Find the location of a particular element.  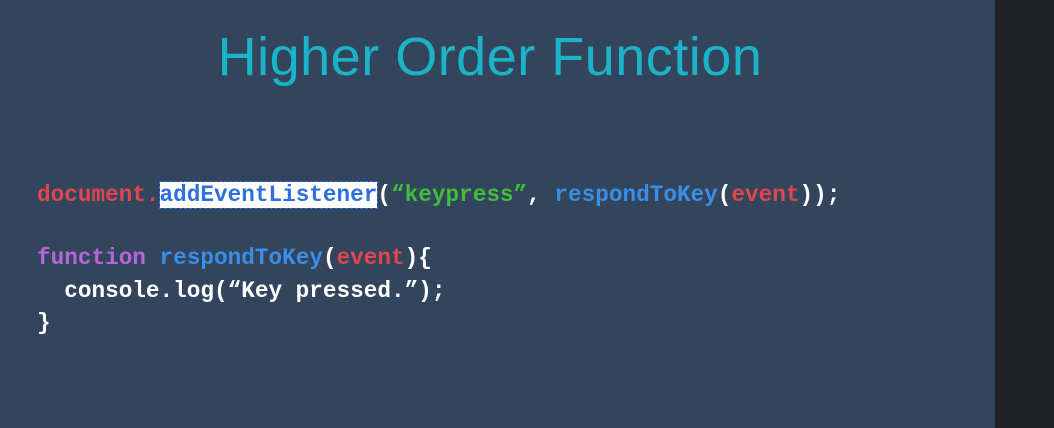

code-line-2: function respondToKey(event){ is located at coordinates (234, 258).